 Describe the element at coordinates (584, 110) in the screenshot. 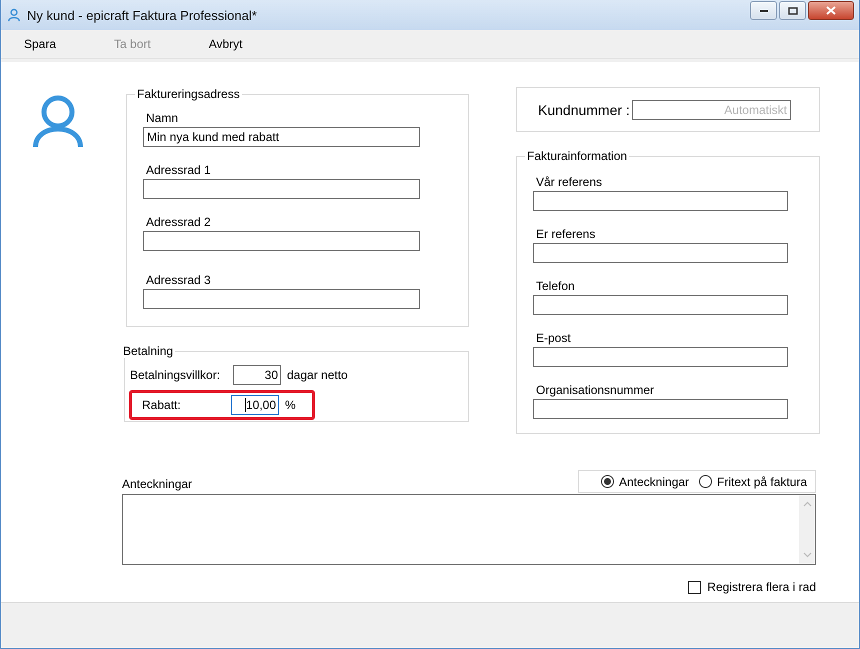

I see `field-label: Kundnummer :` at that location.